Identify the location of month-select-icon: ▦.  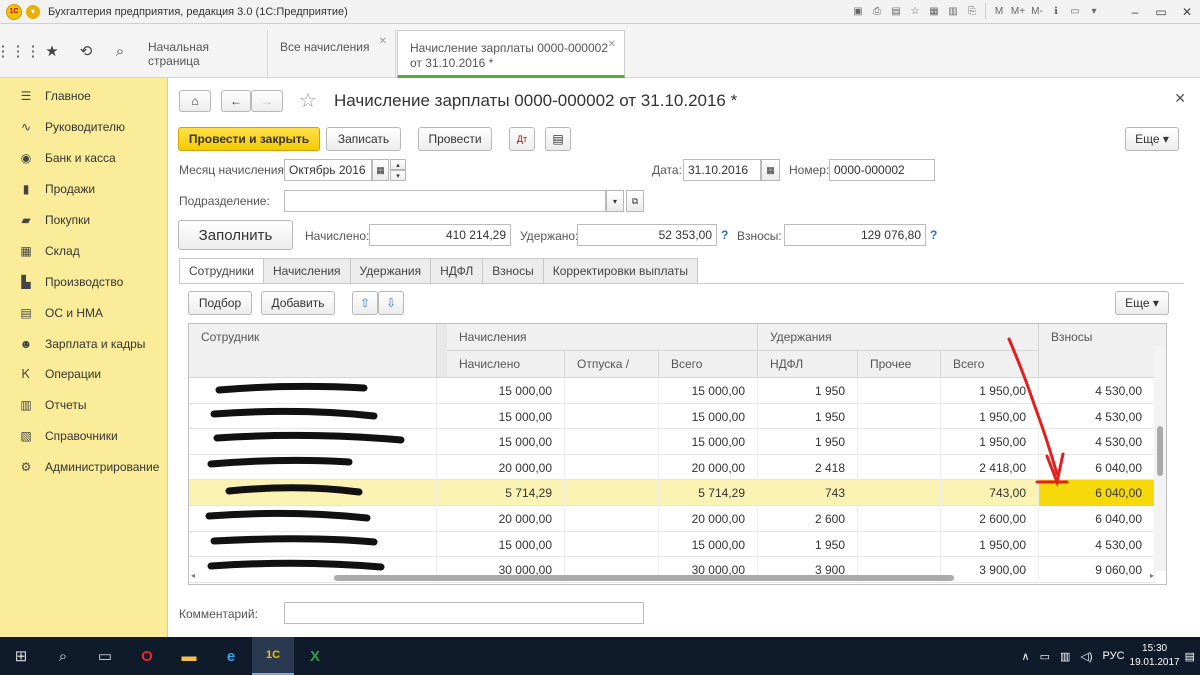
(380, 170).